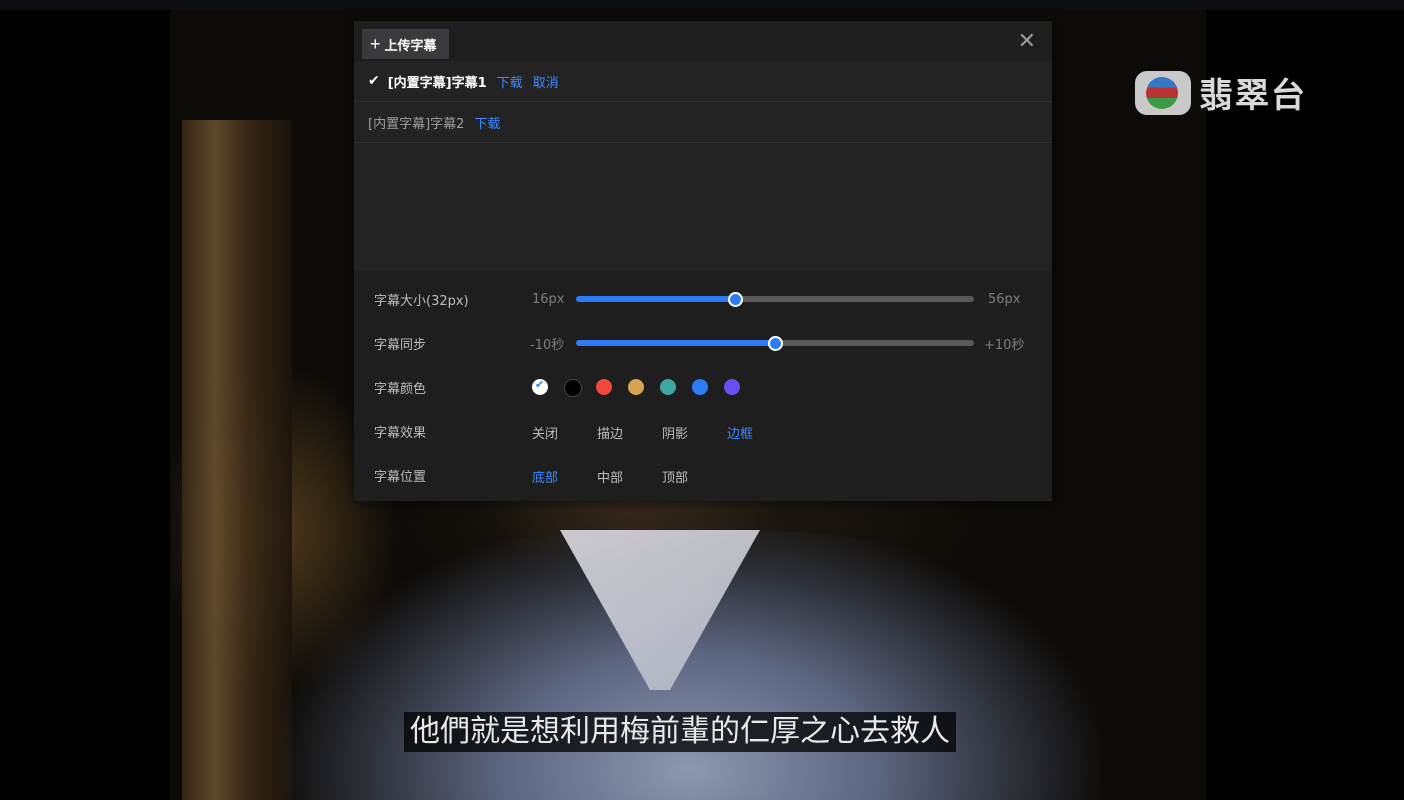 The width and height of the screenshot is (1404, 800). Describe the element at coordinates (1027, 42) in the screenshot. I see `close-icon: ✕` at that location.